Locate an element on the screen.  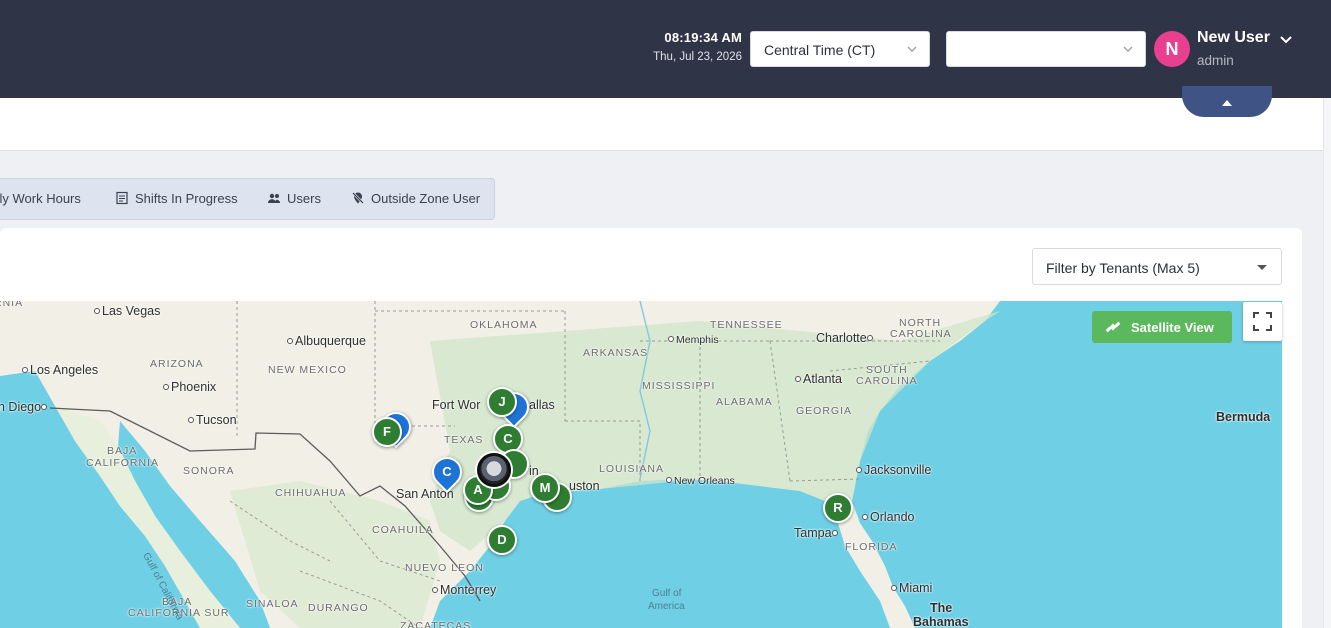
region-label: SONORA is located at coordinates (209, 471).